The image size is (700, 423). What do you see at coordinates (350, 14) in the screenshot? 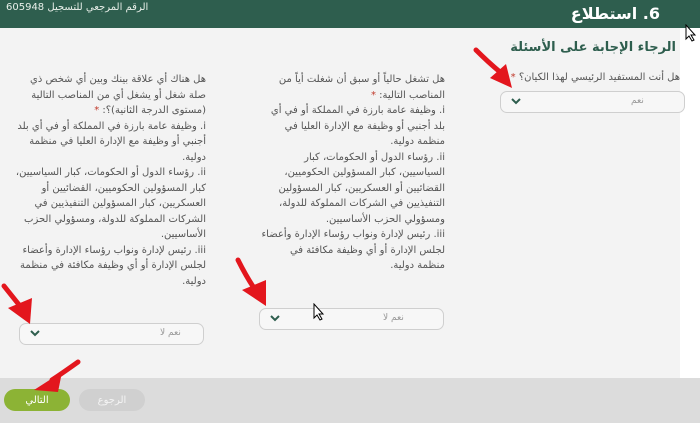
I see `top-header-bar: الرقم المرجعي للتسجيل 605948 6. استطلاع` at bounding box center [350, 14].